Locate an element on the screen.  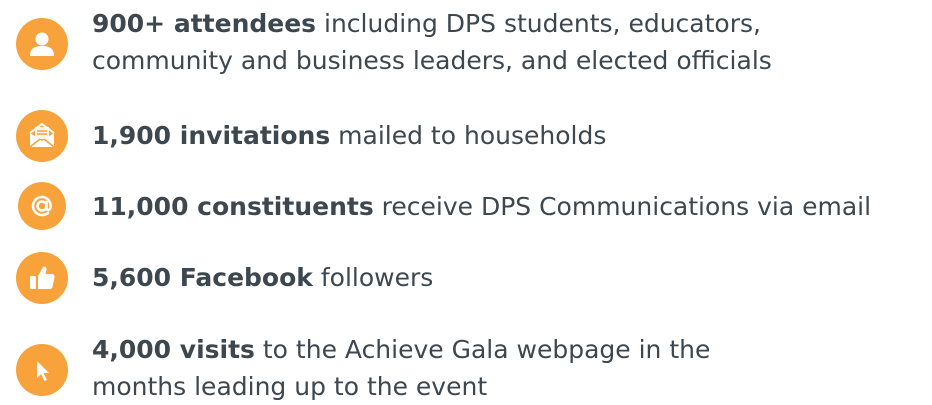
stat-highlight: 1,900 invitations is located at coordinates (211, 135).